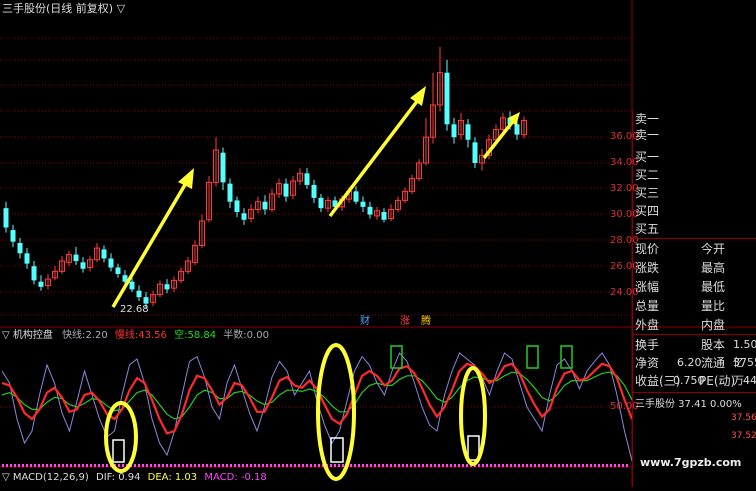  What do you see at coordinates (426, 322) in the screenshot?
I see `event-label-gain: 腾` at bounding box center [426, 322].